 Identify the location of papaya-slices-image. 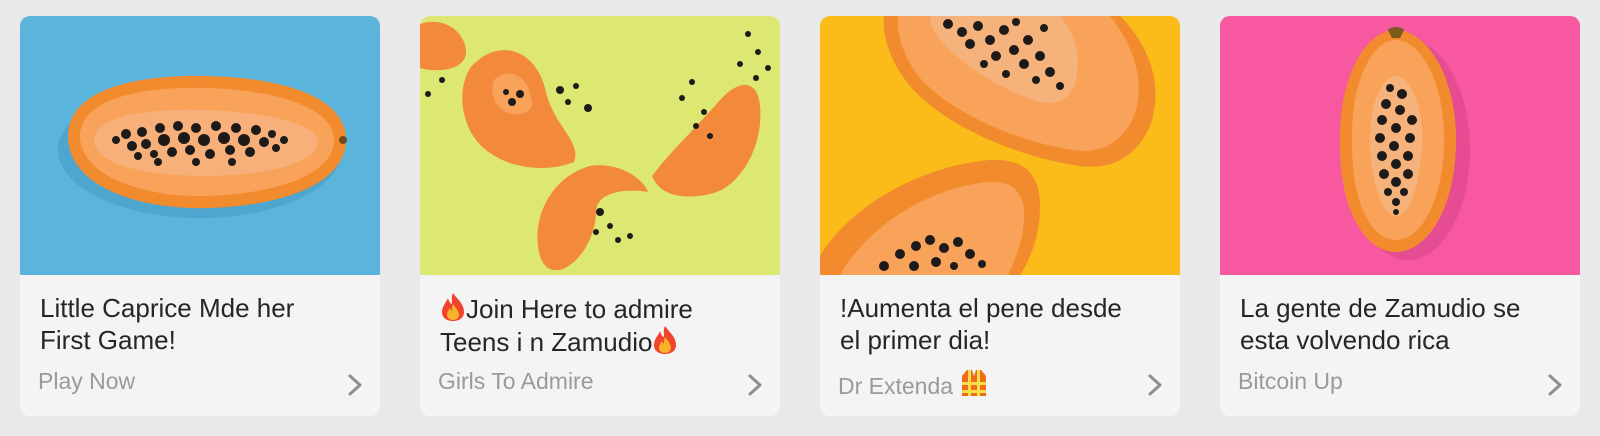
(600, 145).